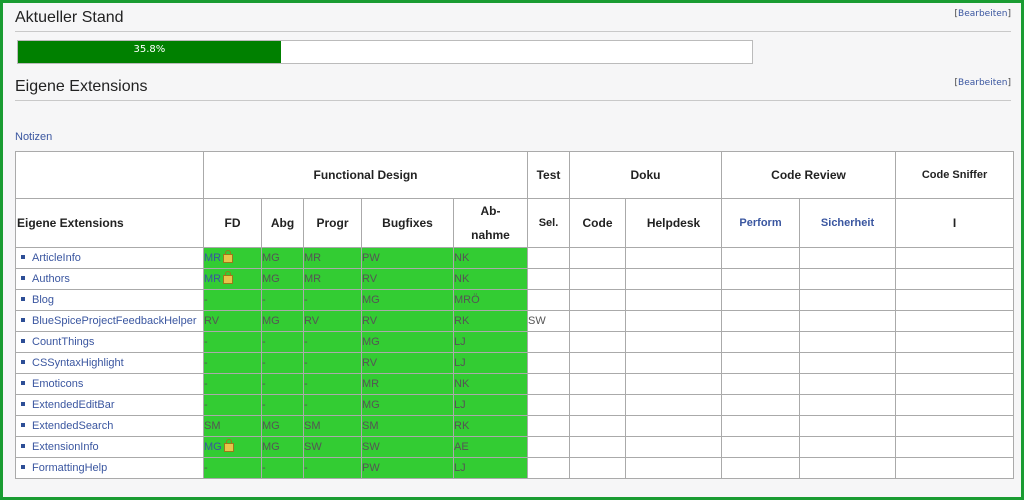  I want to click on cell-abnahme: AE, so click(490, 447).